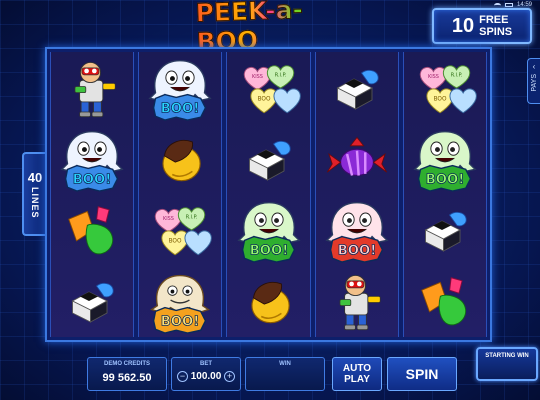 The width and height of the screenshot is (540, 400). I want to click on reel-4: BOO!, so click(356, 194).